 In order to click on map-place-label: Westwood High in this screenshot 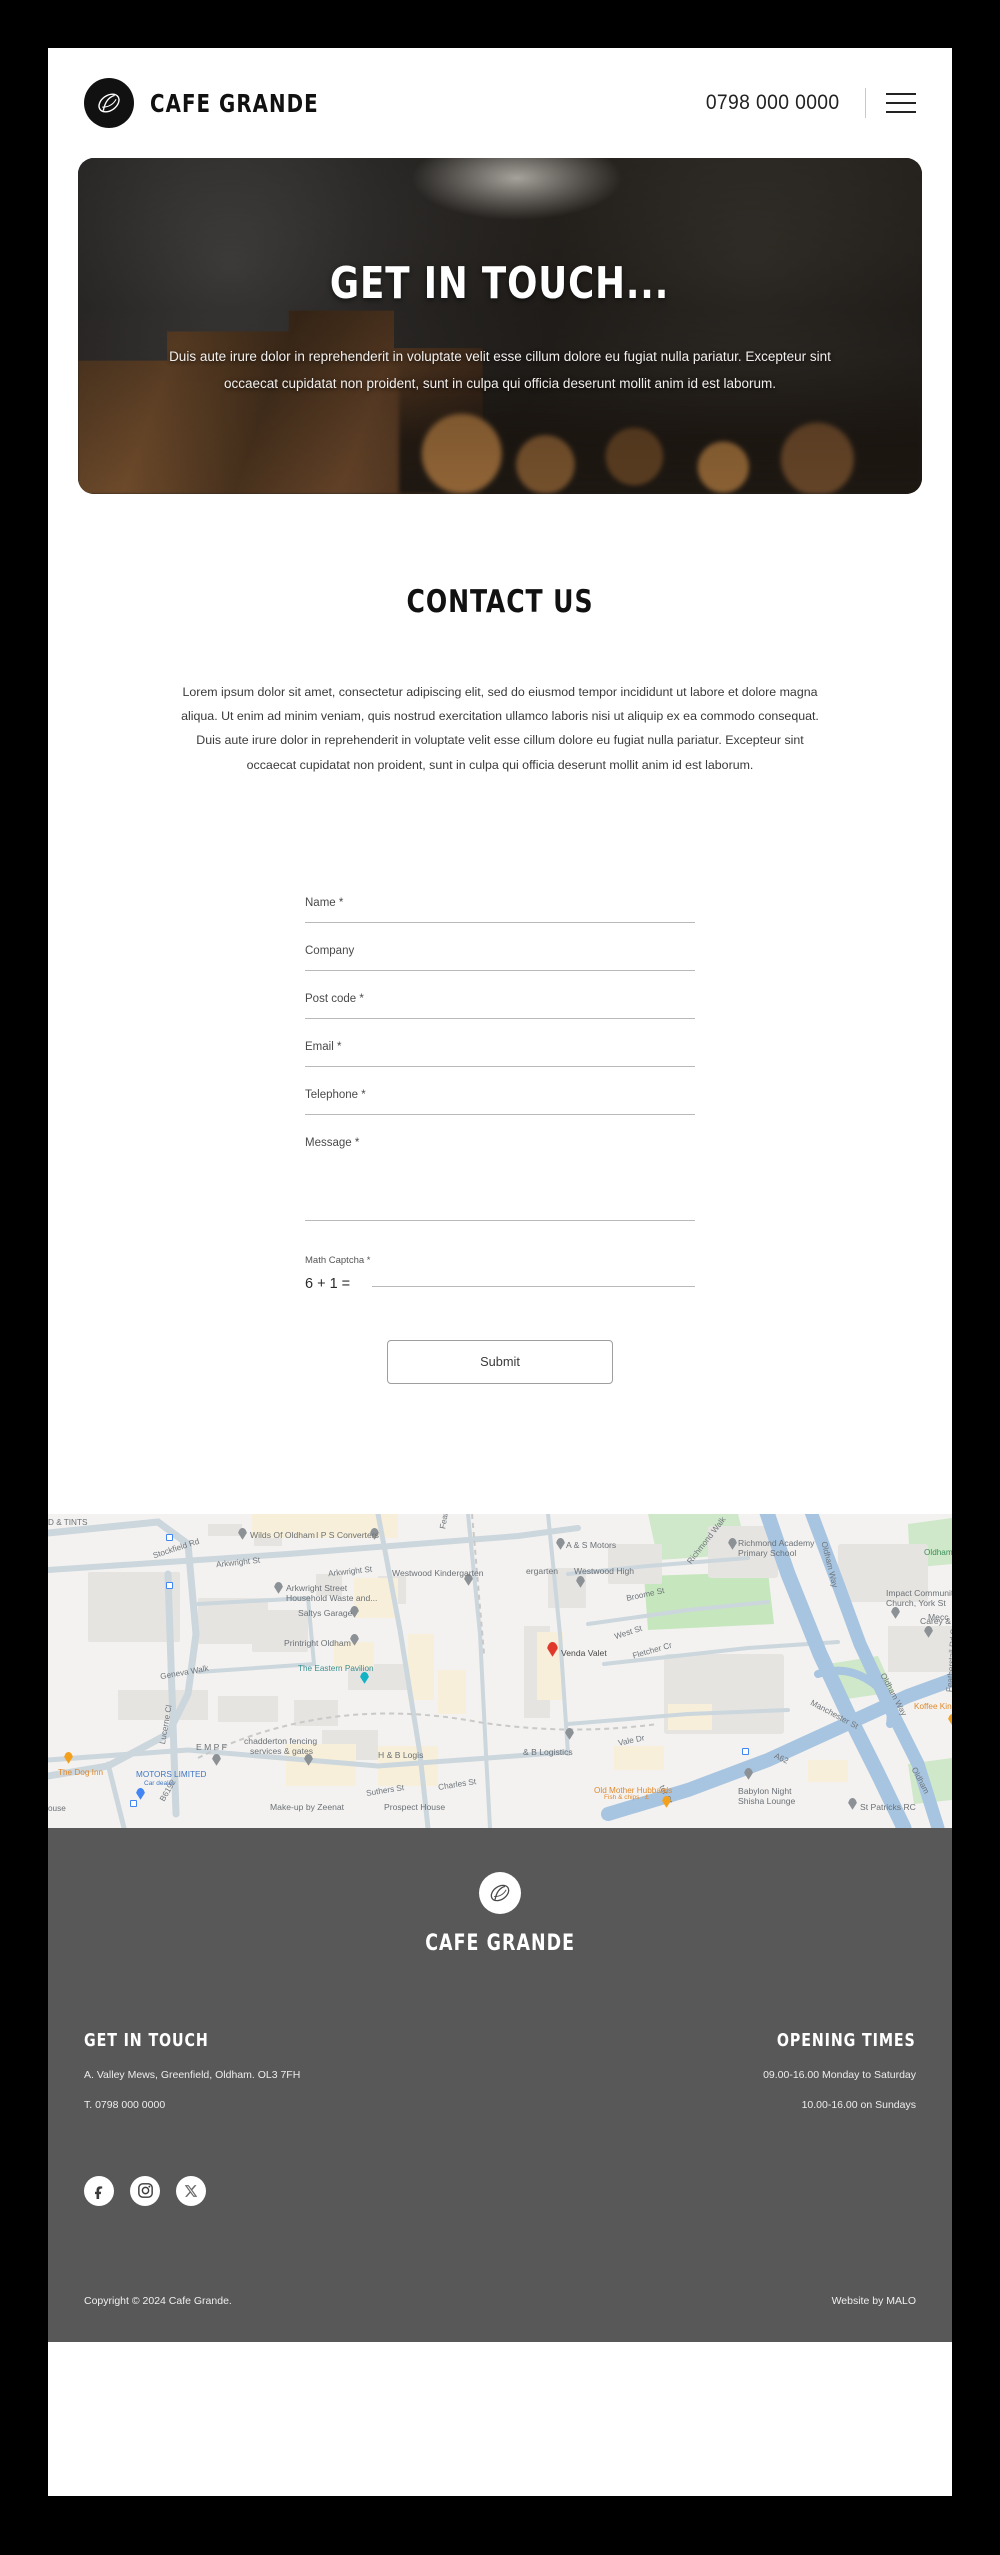, I will do `click(604, 1570)`.